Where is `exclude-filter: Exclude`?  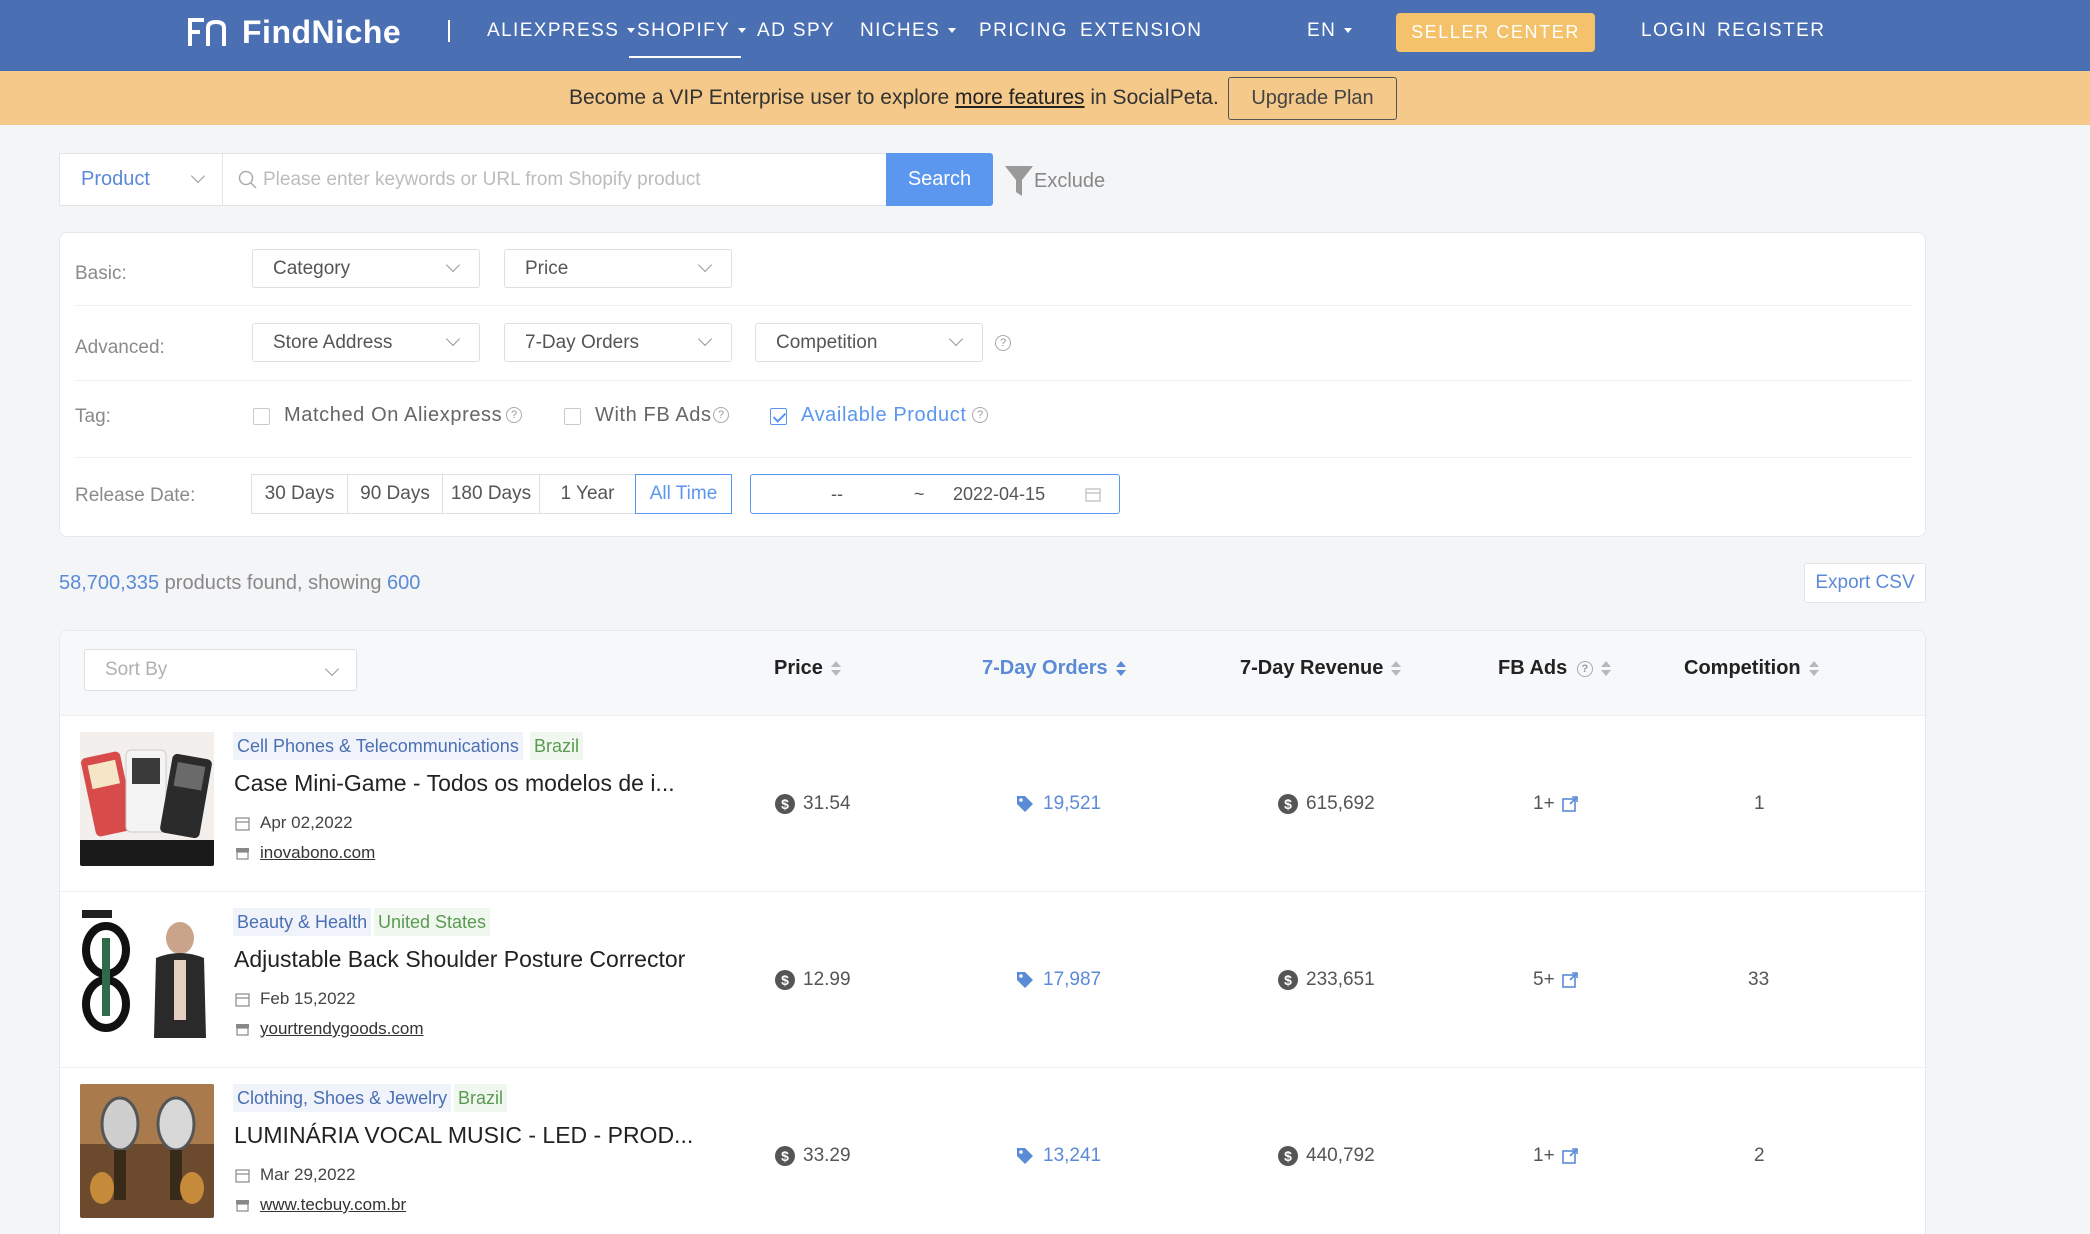
exclude-filter: Exclude is located at coordinates (1054, 181).